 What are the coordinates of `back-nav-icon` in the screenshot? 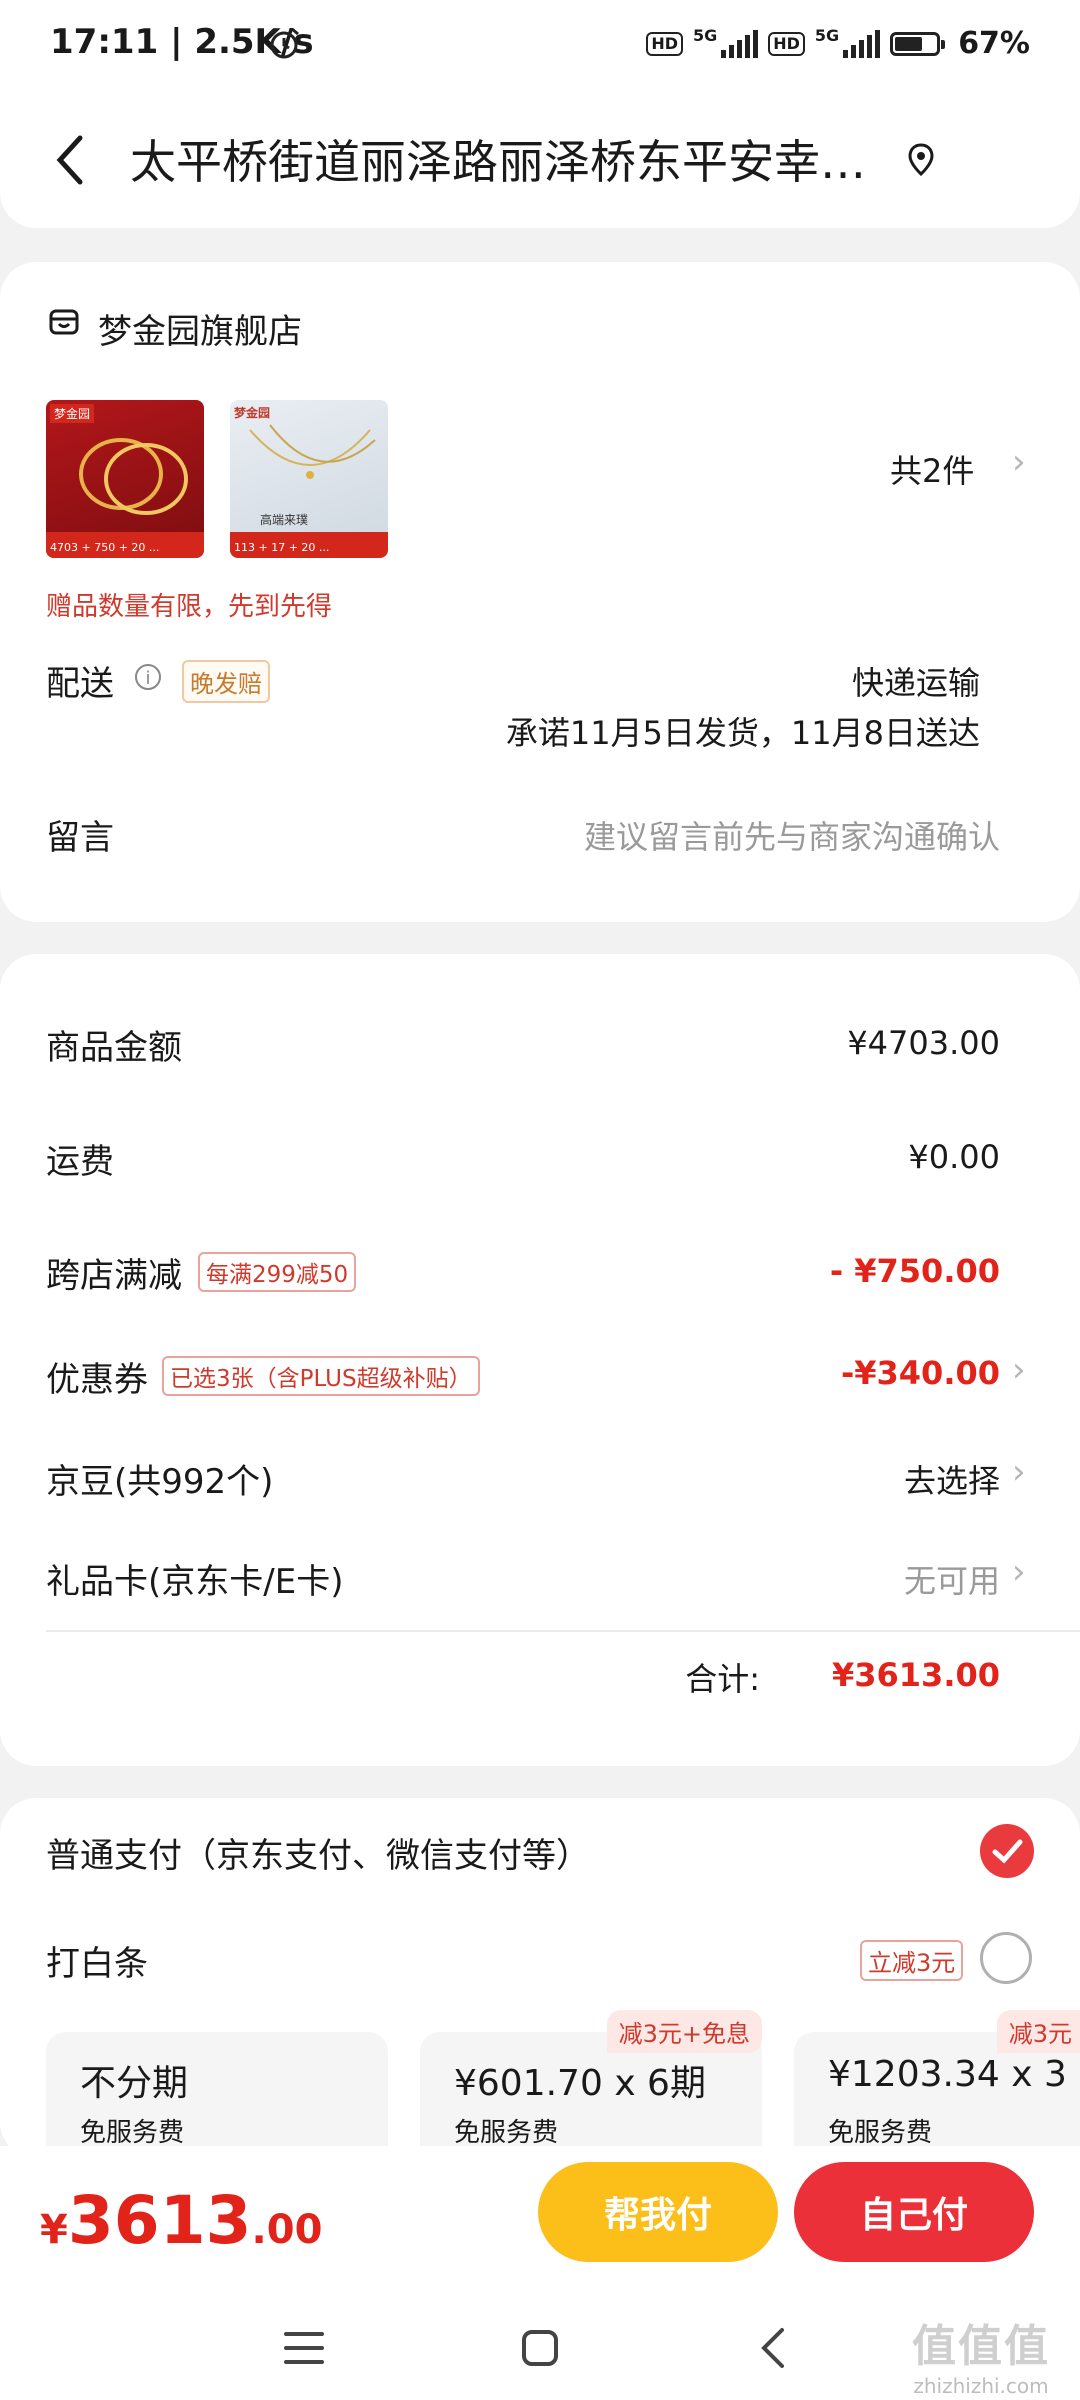 It's located at (773, 2348).